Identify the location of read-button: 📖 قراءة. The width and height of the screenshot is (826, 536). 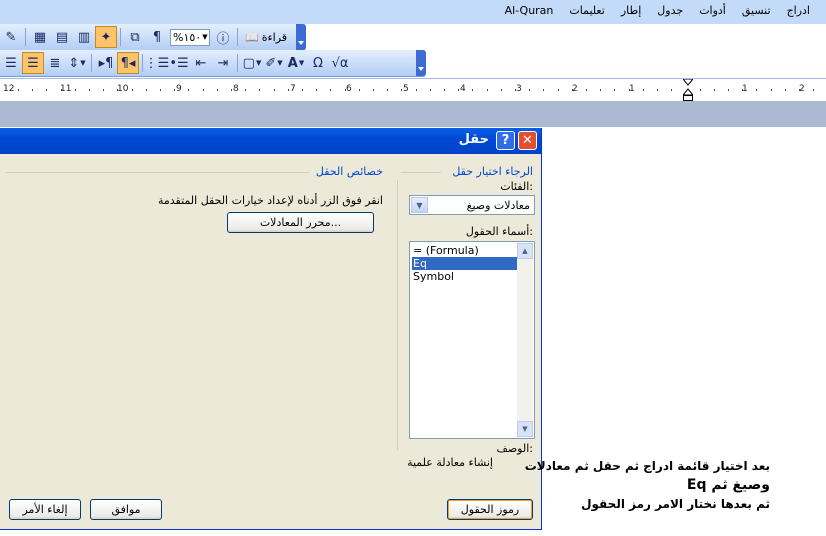
(266, 37).